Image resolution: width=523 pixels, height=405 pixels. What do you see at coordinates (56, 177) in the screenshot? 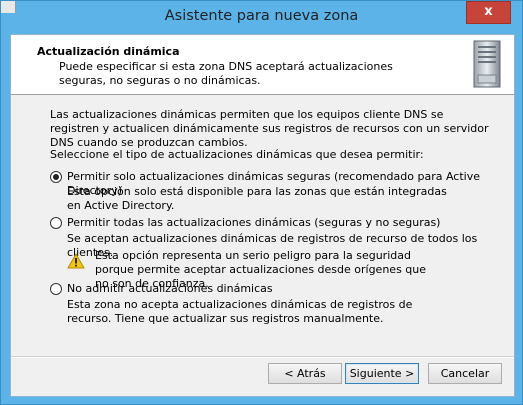
I see `radio-secure-only` at bounding box center [56, 177].